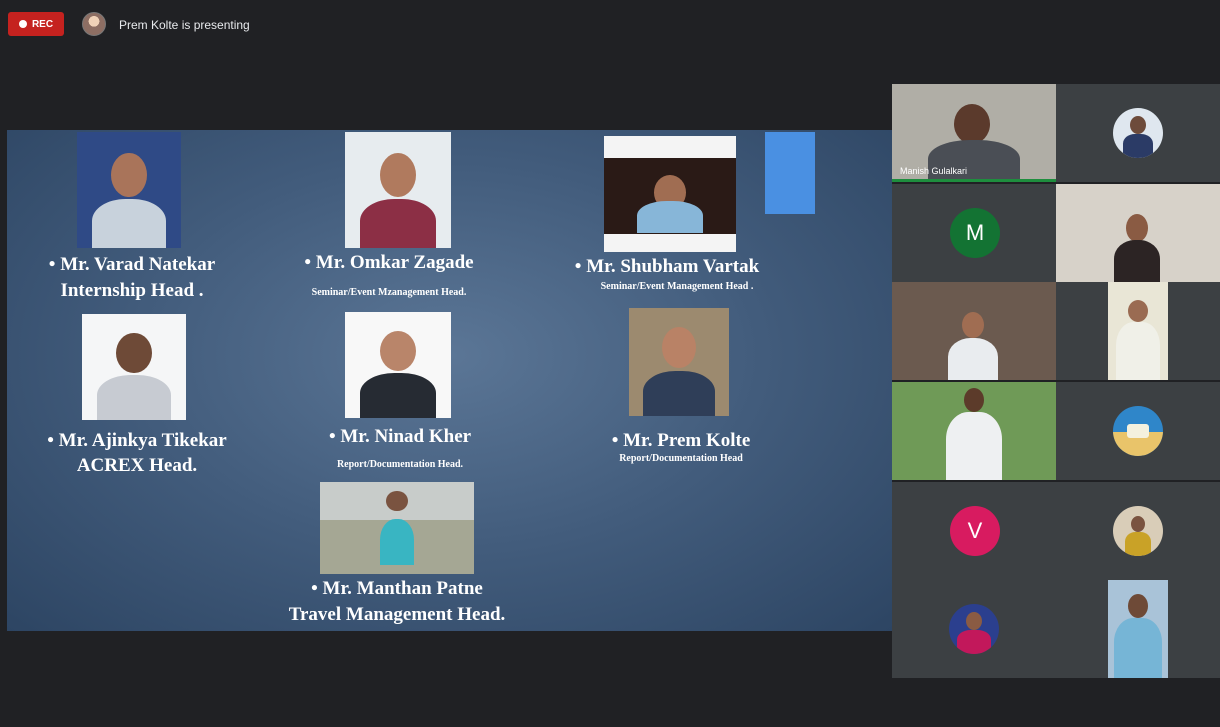 This screenshot has width=1220, height=727. Describe the element at coordinates (398, 365) in the screenshot. I see `member-photo-ninad` at that location.